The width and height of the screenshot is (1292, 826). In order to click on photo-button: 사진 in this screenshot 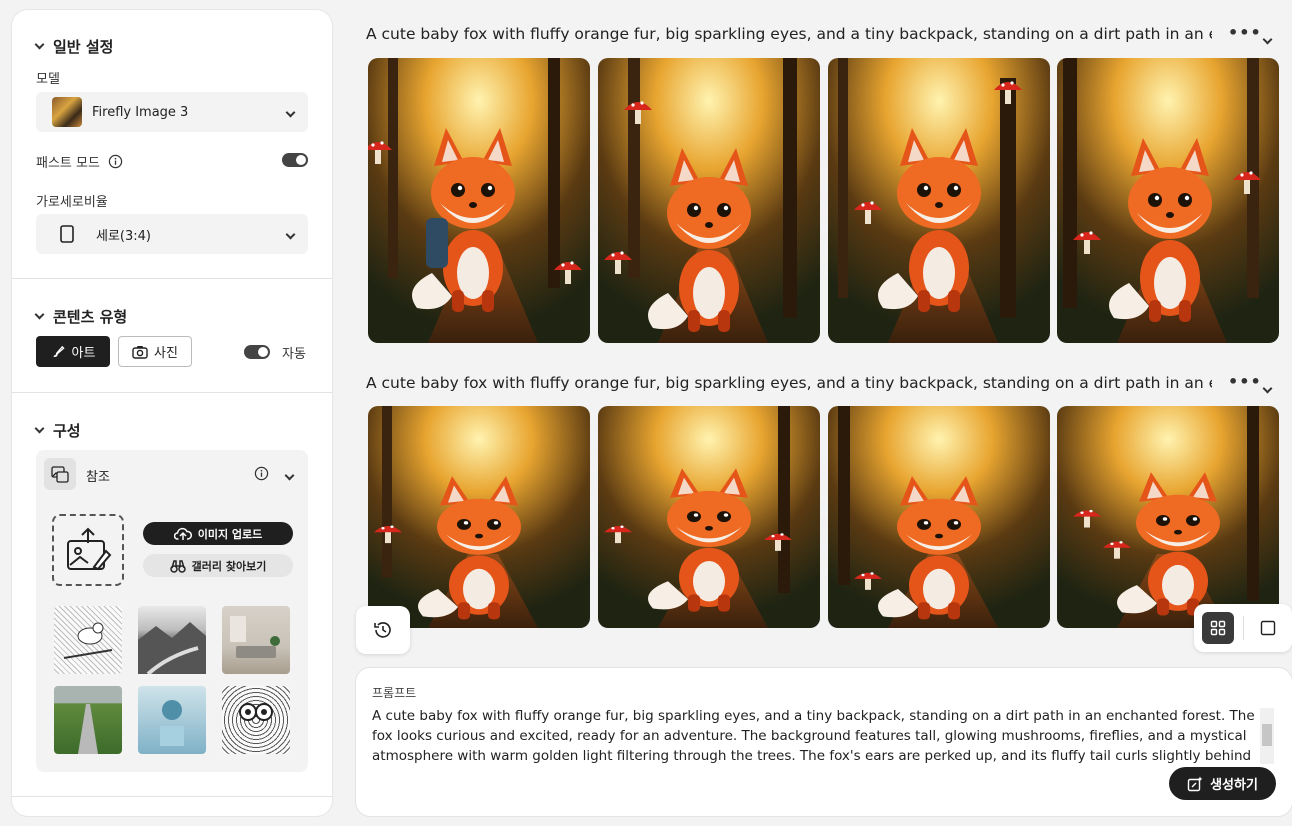, I will do `click(155, 351)`.